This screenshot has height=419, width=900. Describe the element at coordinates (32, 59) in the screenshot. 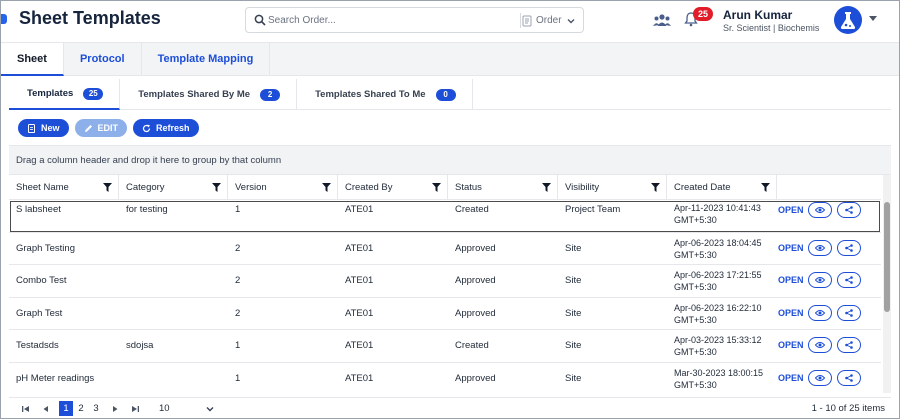

I see `tab-sheet: Sheet` at that location.